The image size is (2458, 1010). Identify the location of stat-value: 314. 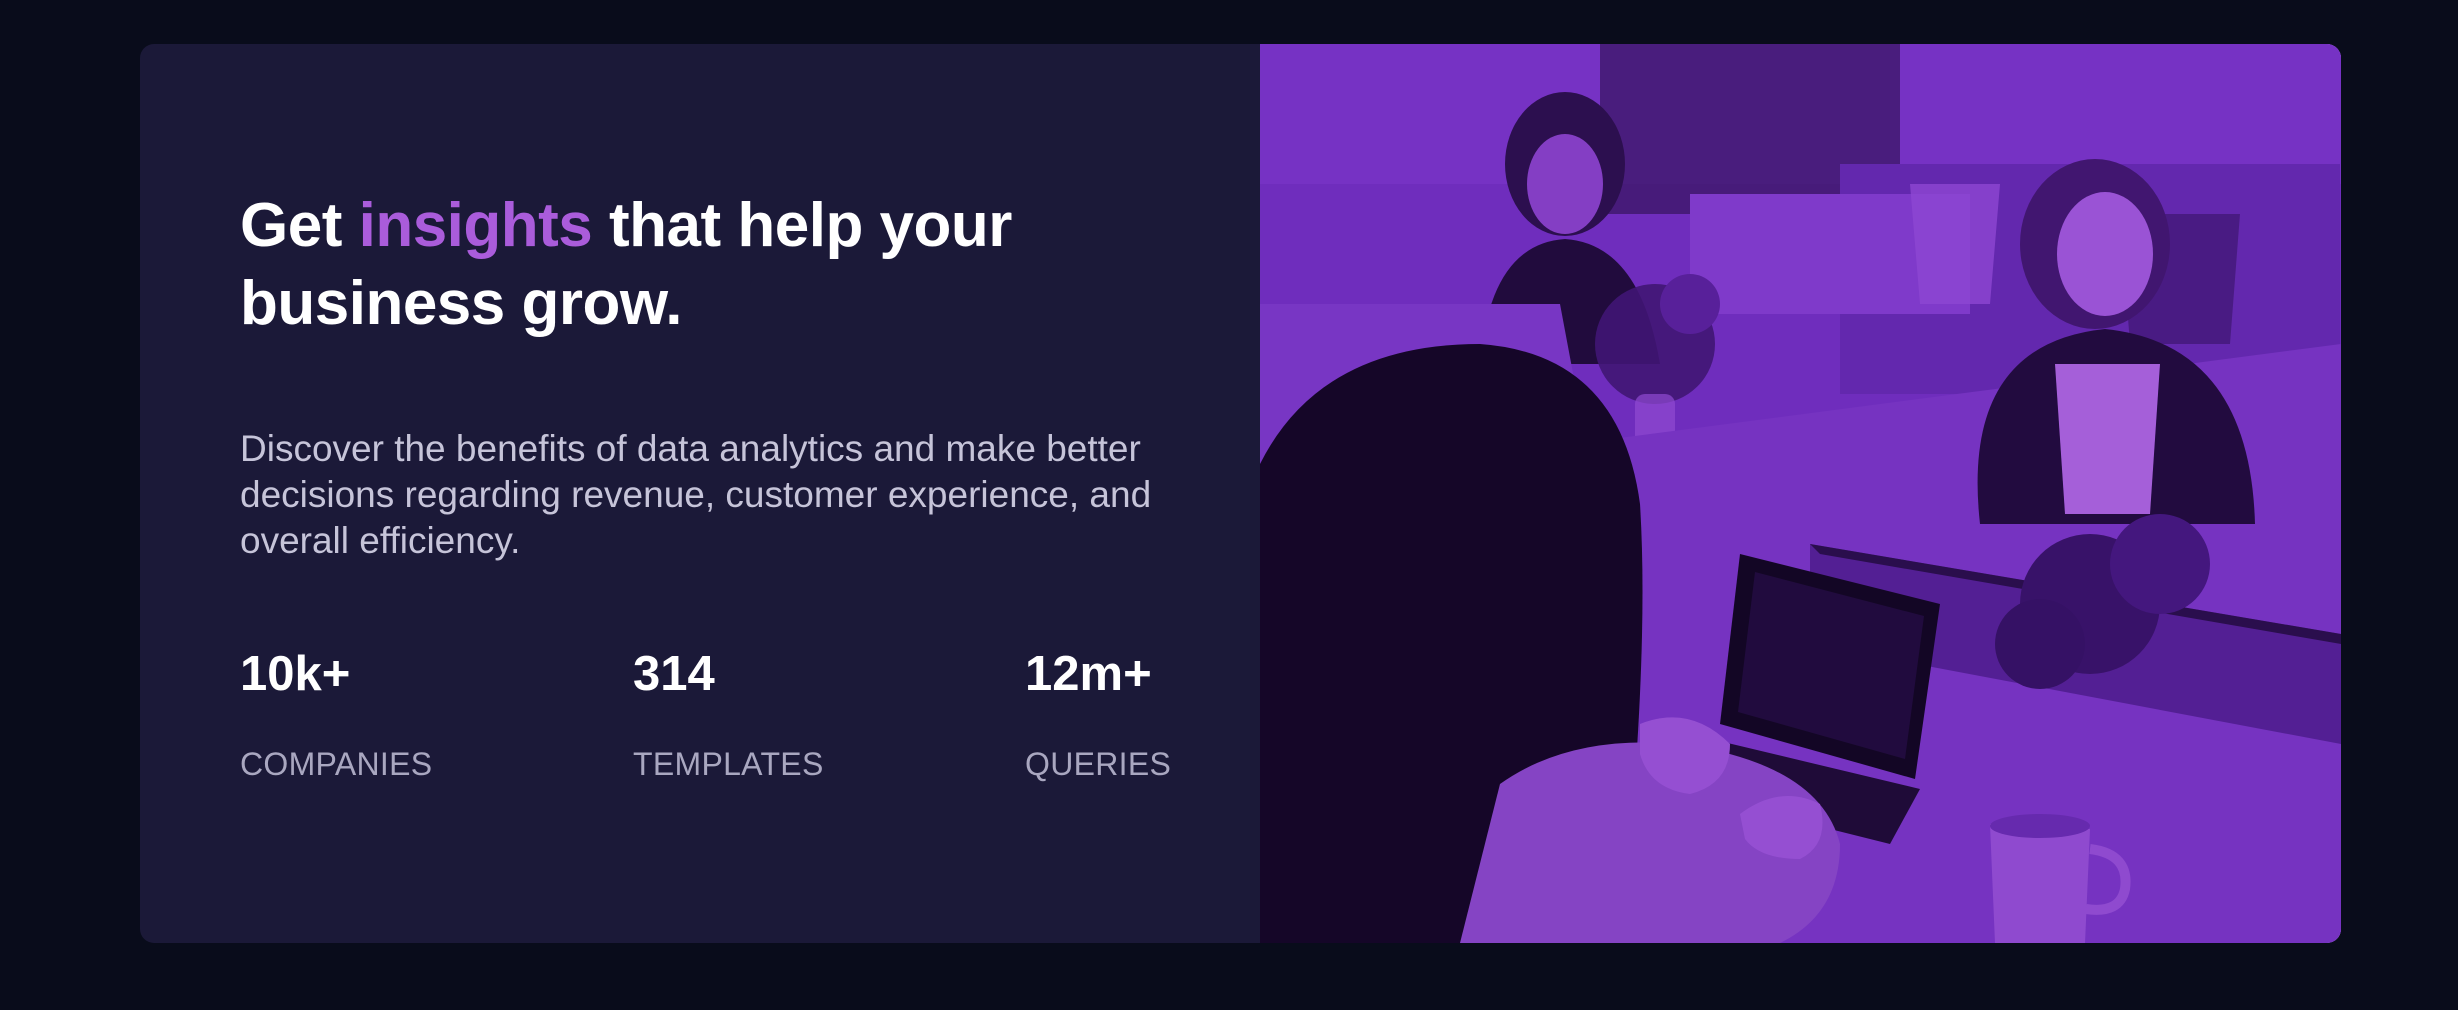
(674, 674).